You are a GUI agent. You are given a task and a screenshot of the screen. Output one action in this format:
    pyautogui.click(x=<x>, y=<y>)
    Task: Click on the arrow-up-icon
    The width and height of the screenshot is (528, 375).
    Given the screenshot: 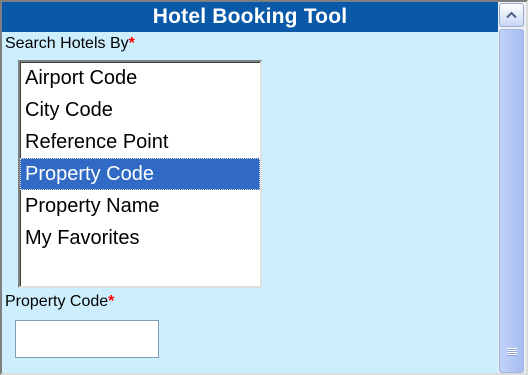 What is the action you would take?
    pyautogui.click(x=511, y=15)
    